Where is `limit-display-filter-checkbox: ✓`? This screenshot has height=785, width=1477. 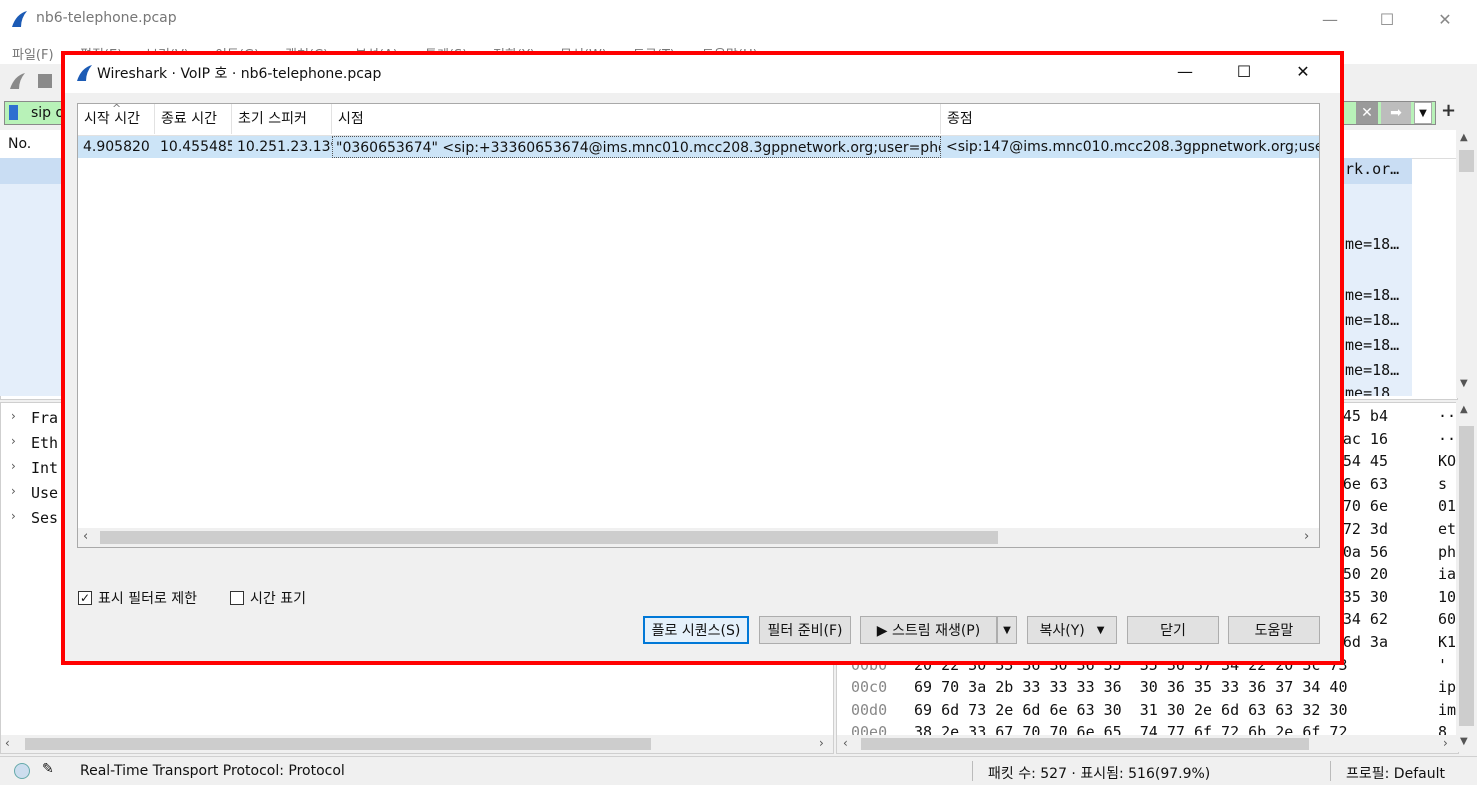
limit-display-filter-checkbox: ✓ is located at coordinates (85, 598).